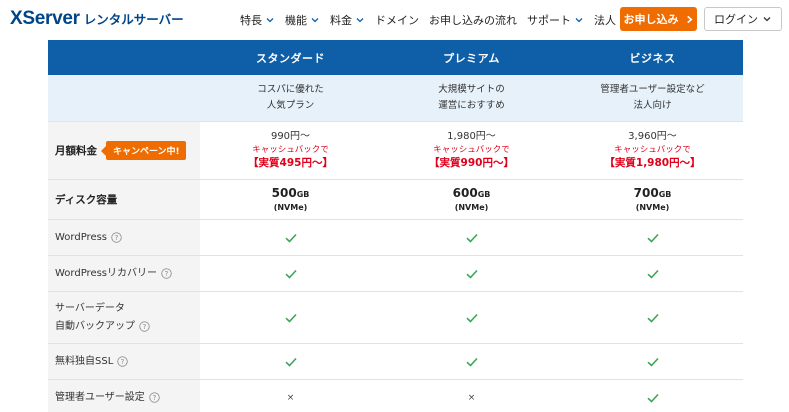  I want to click on disk-size-value: 700, so click(646, 192).